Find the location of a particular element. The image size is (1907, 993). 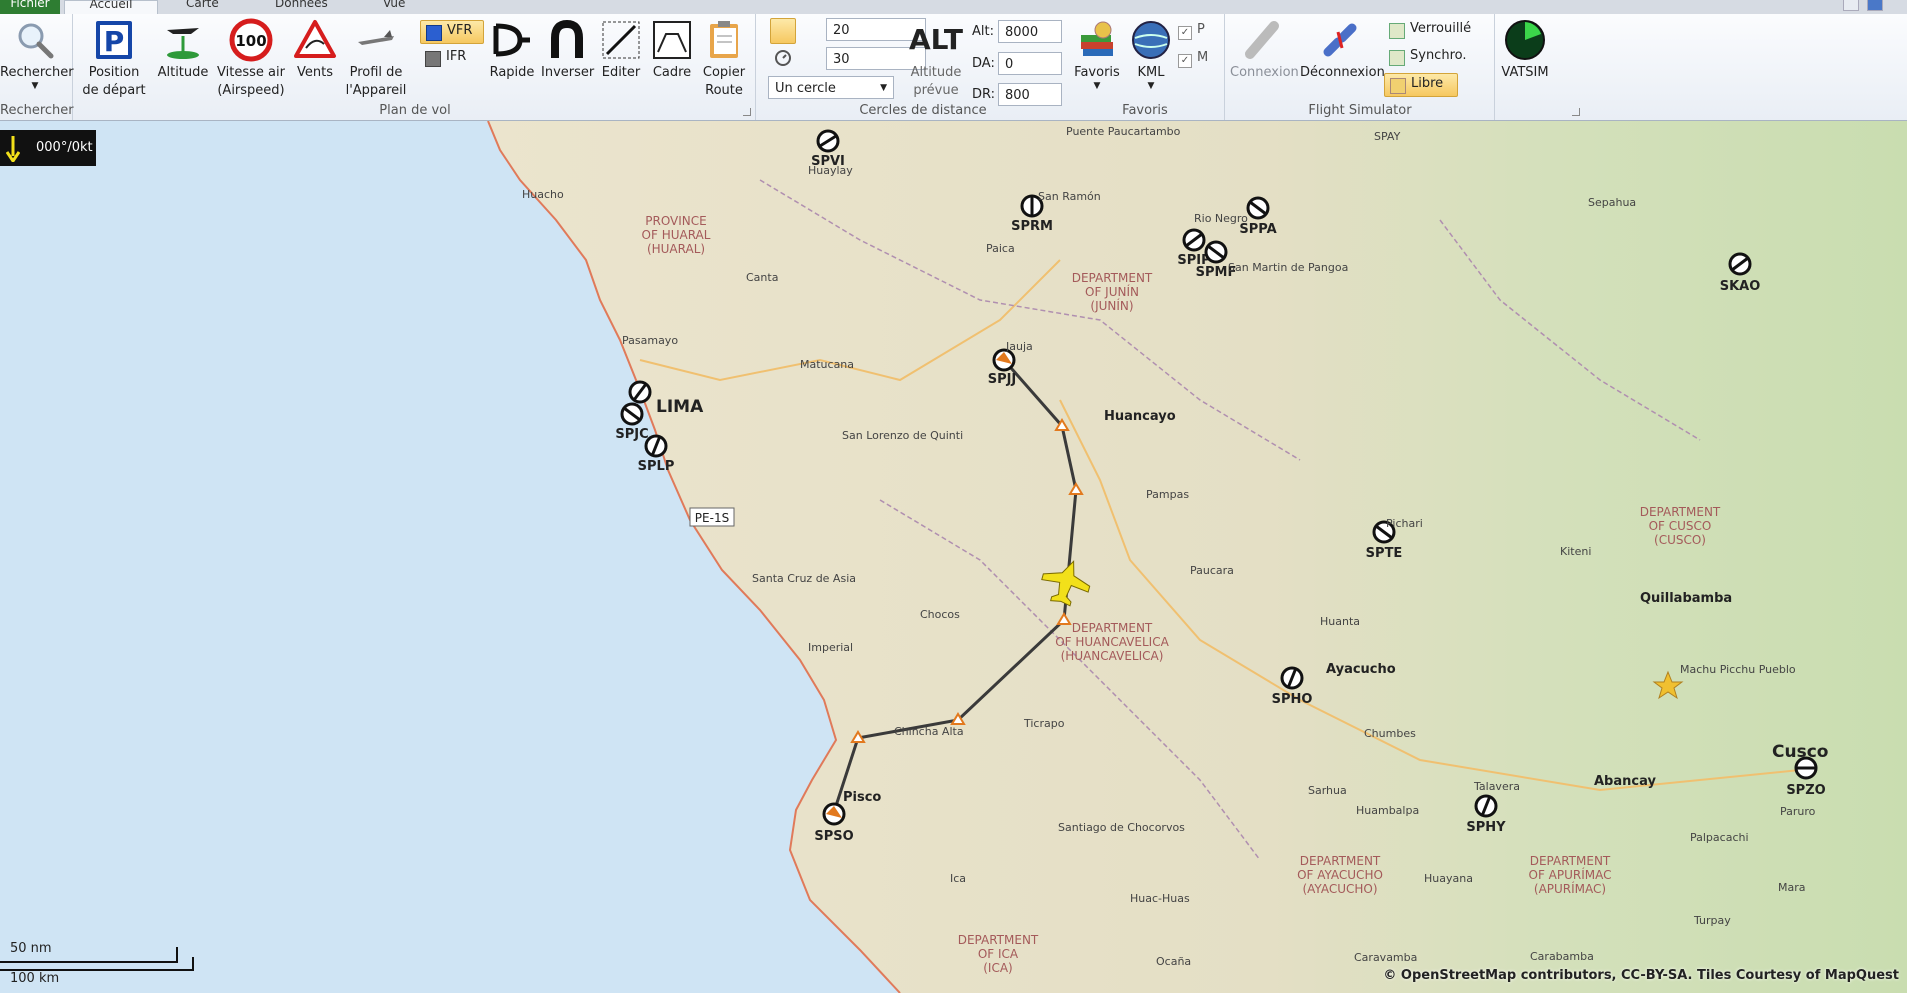

disconnect-plug-icon is located at coordinates (1340, 40).